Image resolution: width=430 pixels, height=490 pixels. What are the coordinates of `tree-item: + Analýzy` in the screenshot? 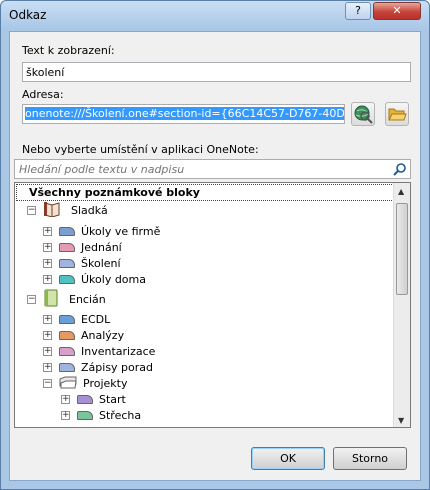 It's located at (83, 335).